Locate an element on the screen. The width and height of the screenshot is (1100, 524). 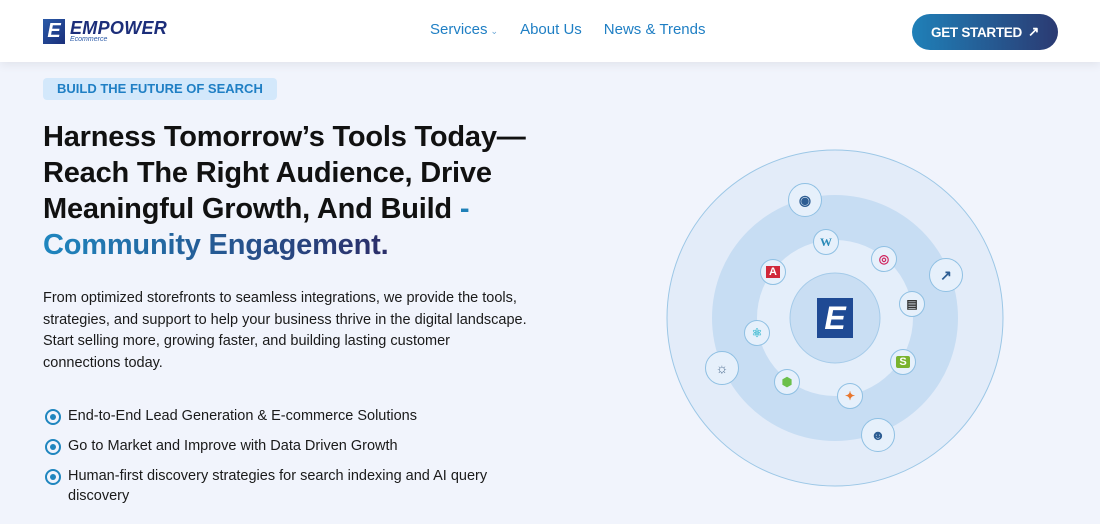
react-icon: ⚛ is located at coordinates (757, 333).